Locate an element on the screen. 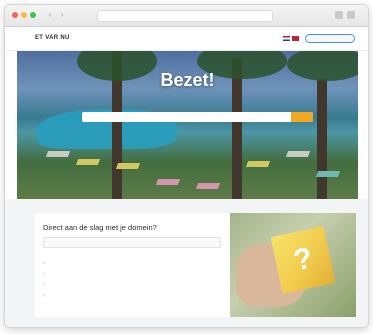  domain-search-form is located at coordinates (197, 117).